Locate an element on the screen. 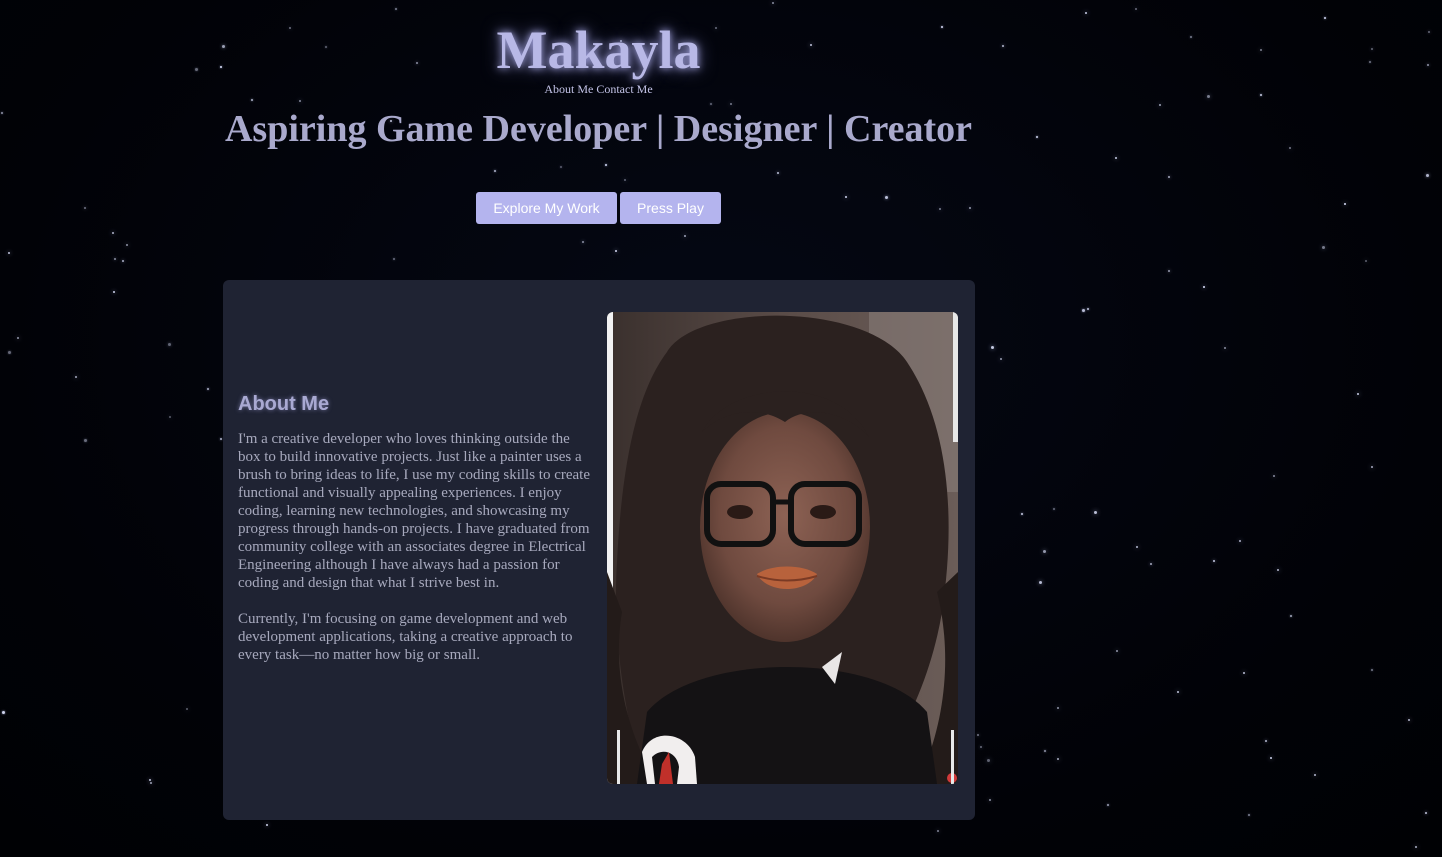  portrait-illustration is located at coordinates (782, 548).